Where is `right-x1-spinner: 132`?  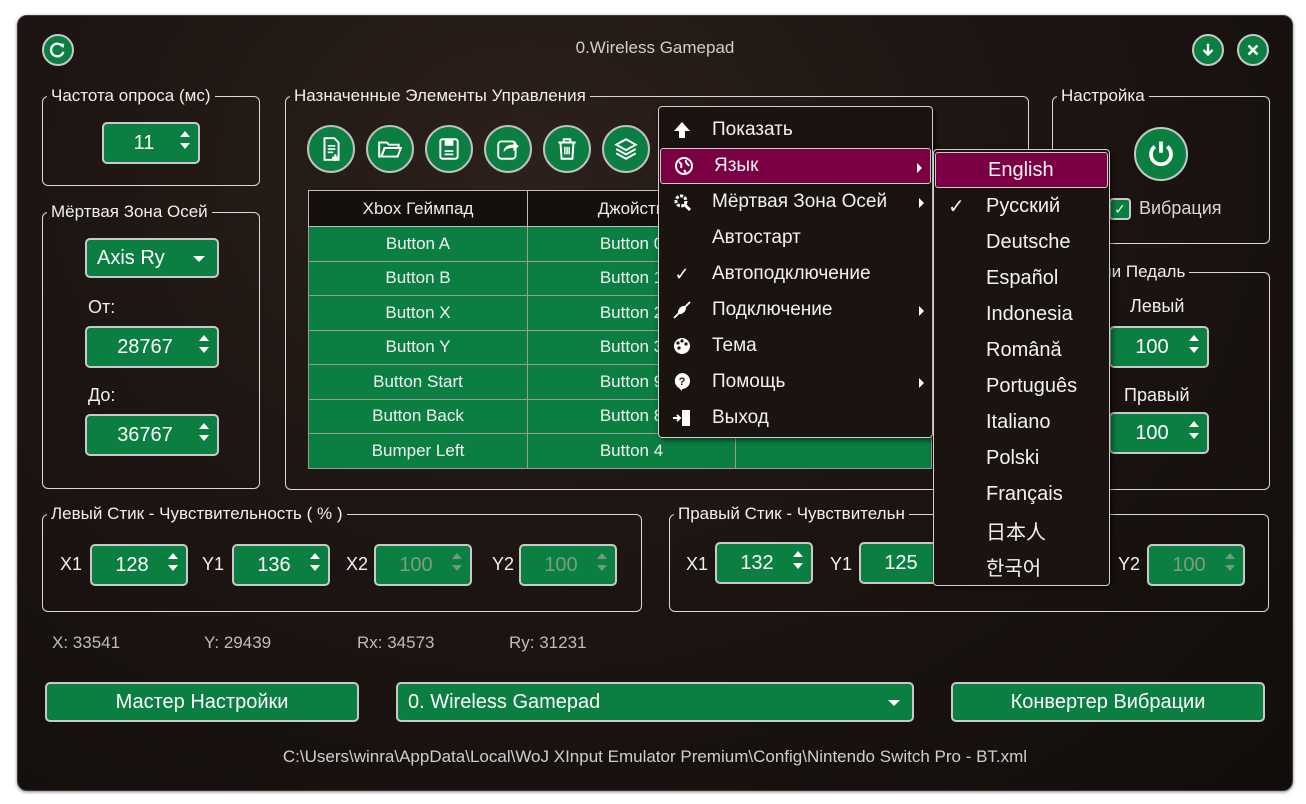 right-x1-spinner: 132 is located at coordinates (764, 563).